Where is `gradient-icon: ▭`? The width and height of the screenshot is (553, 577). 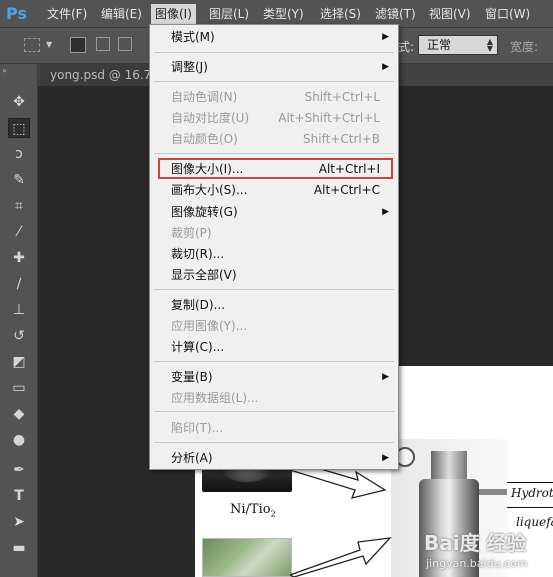
gradient-icon: ▭ is located at coordinates (19, 388).